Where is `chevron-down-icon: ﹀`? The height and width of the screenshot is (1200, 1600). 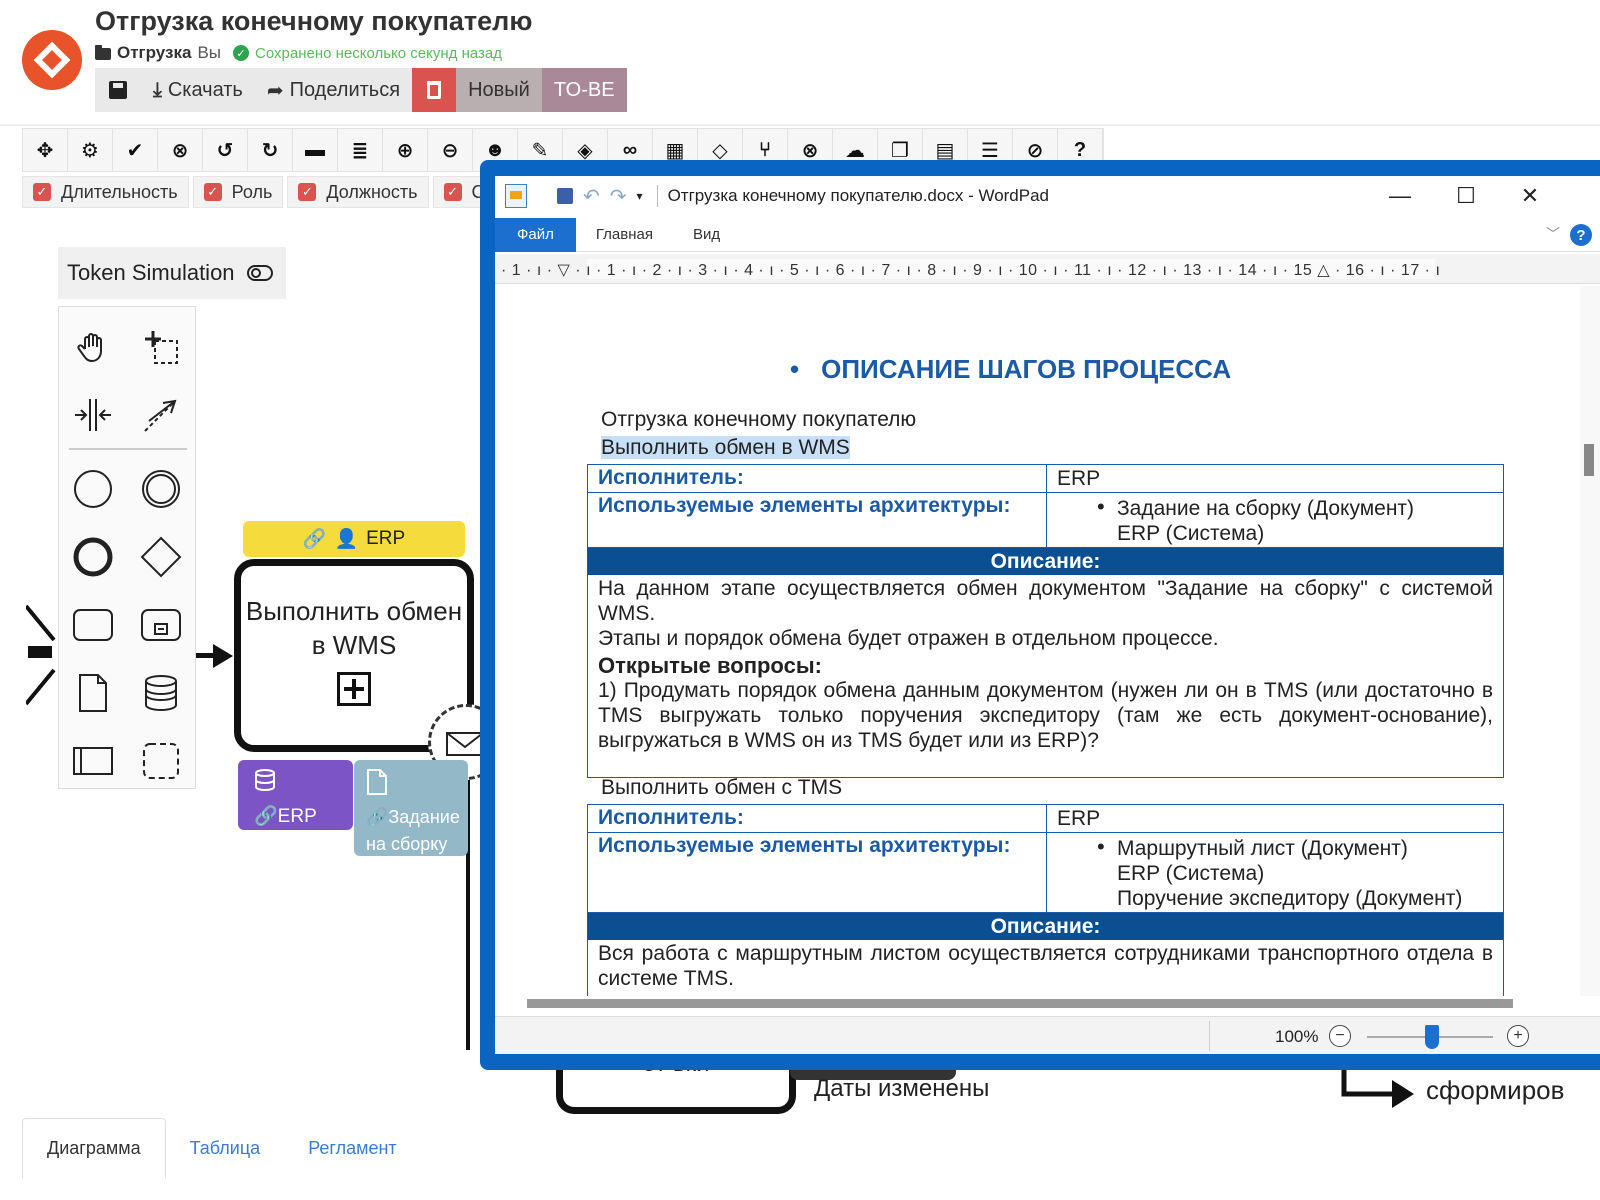 chevron-down-icon: ﹀ is located at coordinates (1553, 234).